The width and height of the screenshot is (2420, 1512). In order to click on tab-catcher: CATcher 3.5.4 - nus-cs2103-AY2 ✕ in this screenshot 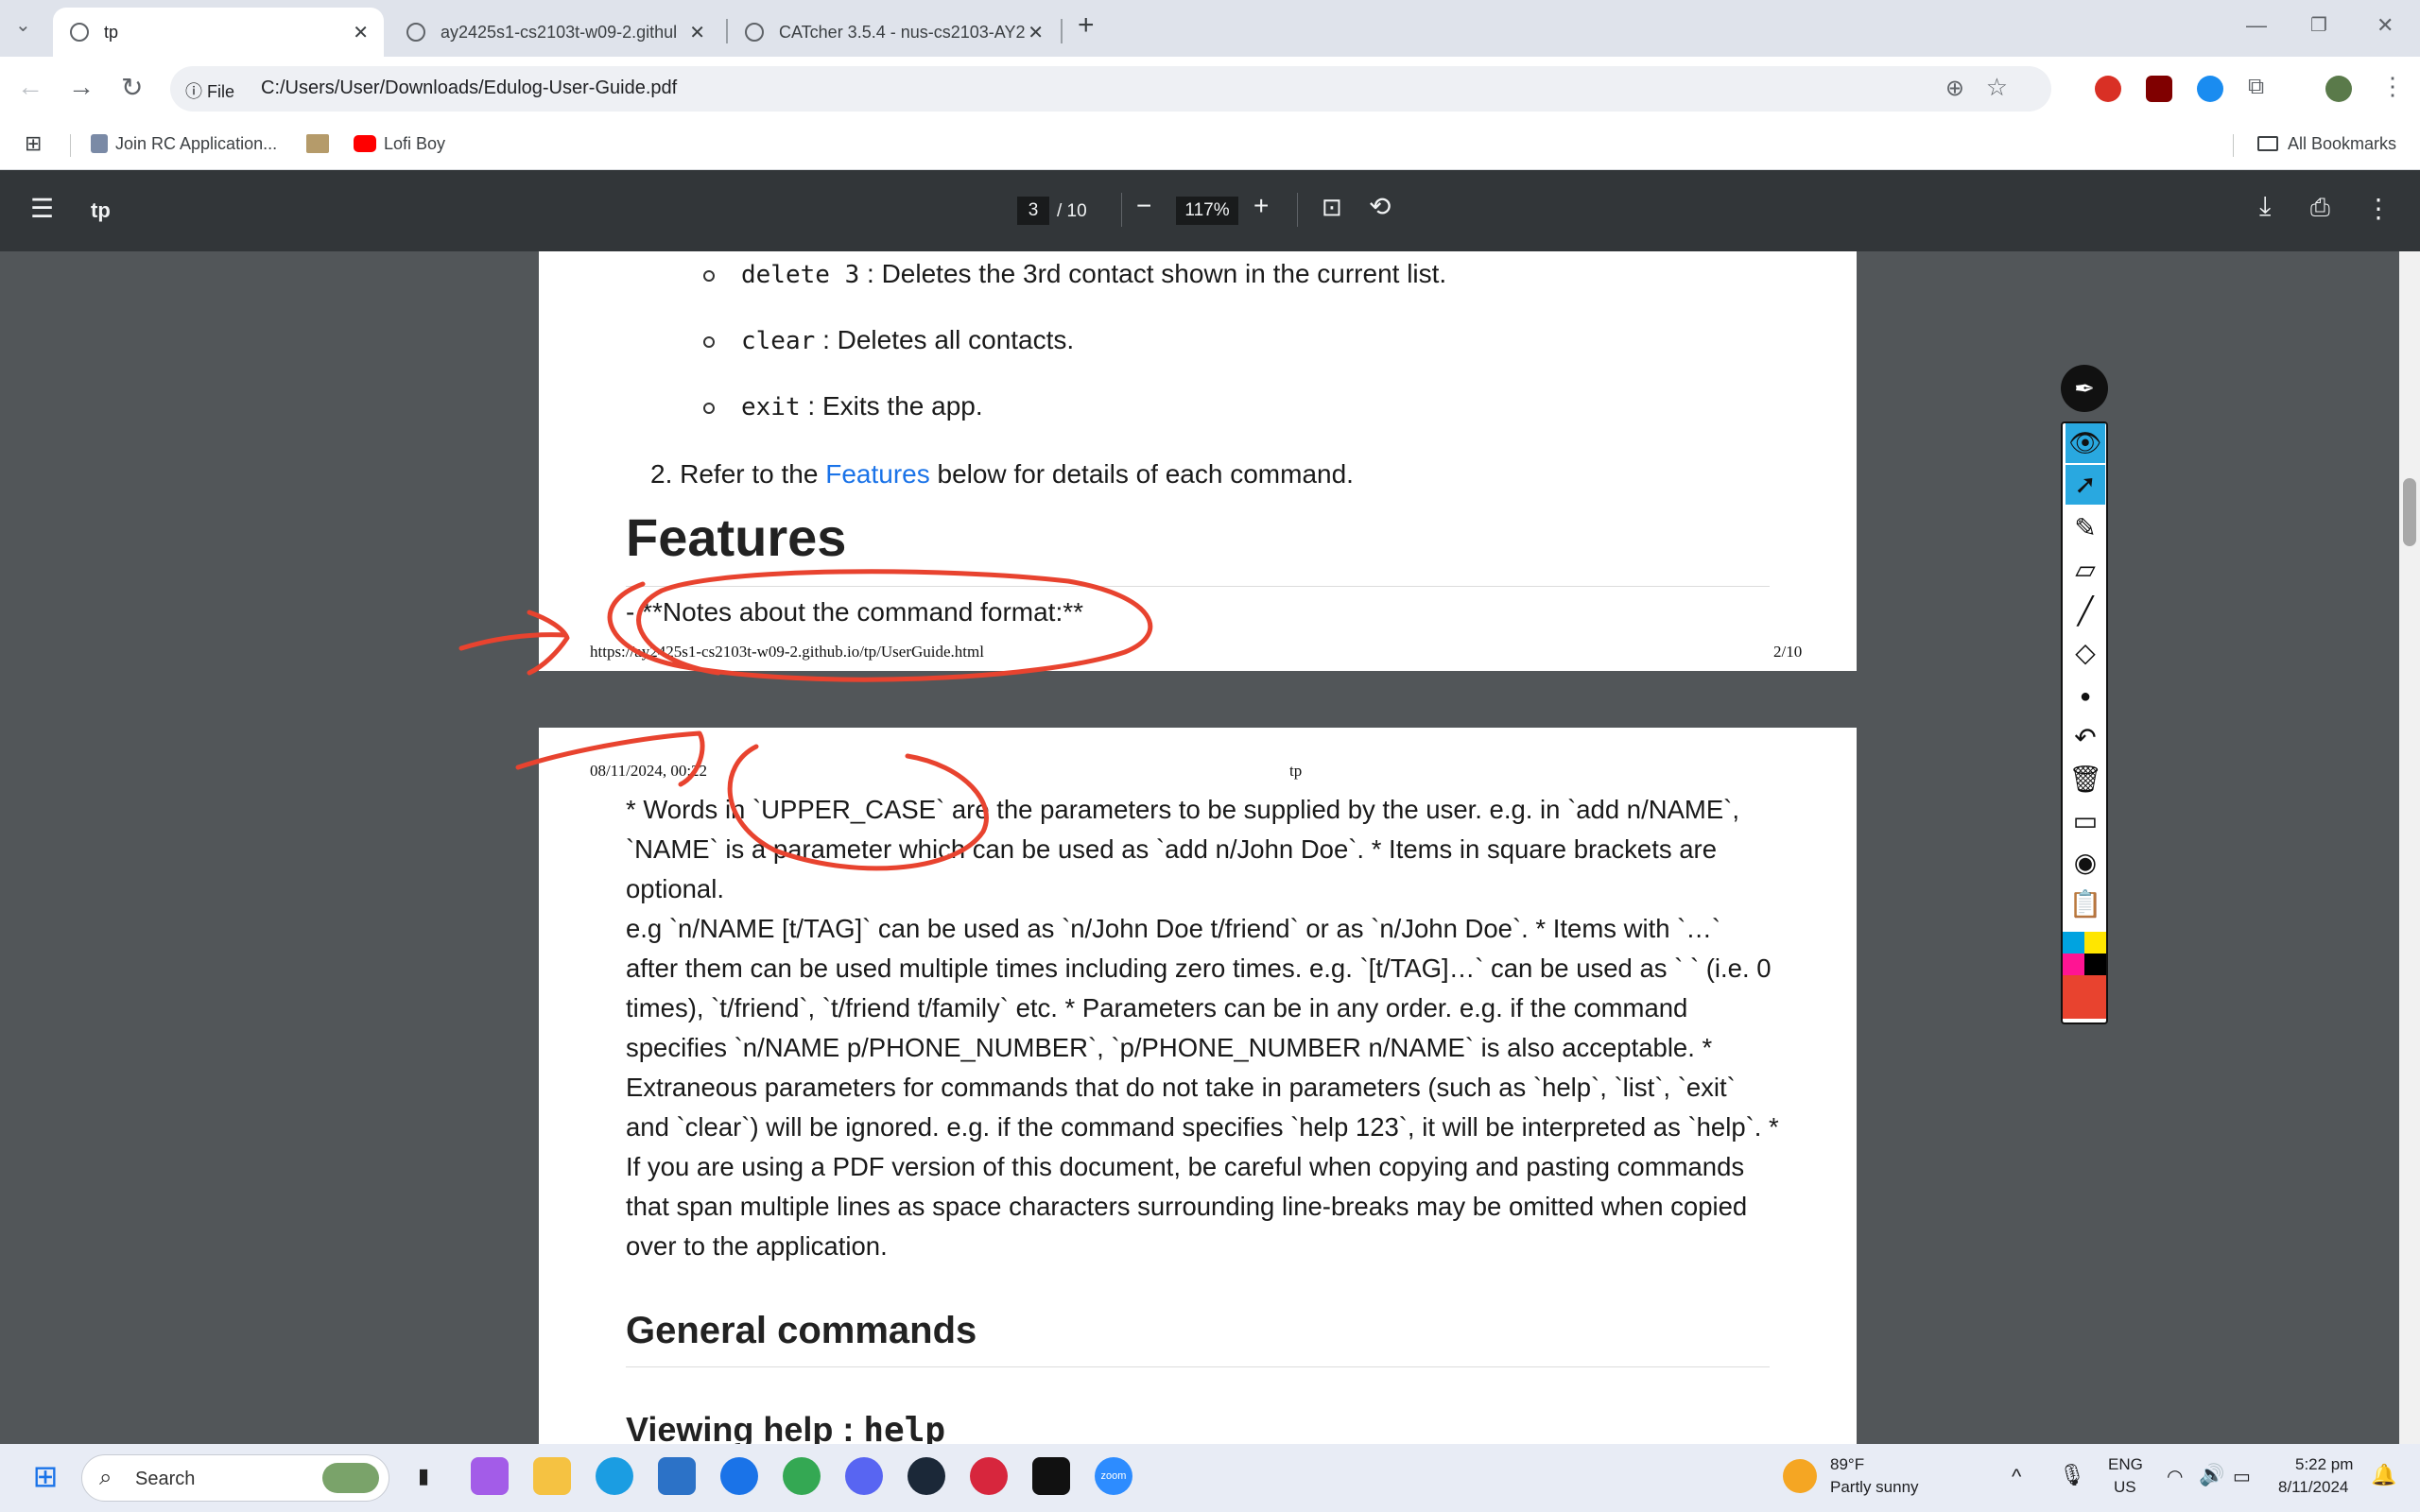, I will do `click(893, 32)`.